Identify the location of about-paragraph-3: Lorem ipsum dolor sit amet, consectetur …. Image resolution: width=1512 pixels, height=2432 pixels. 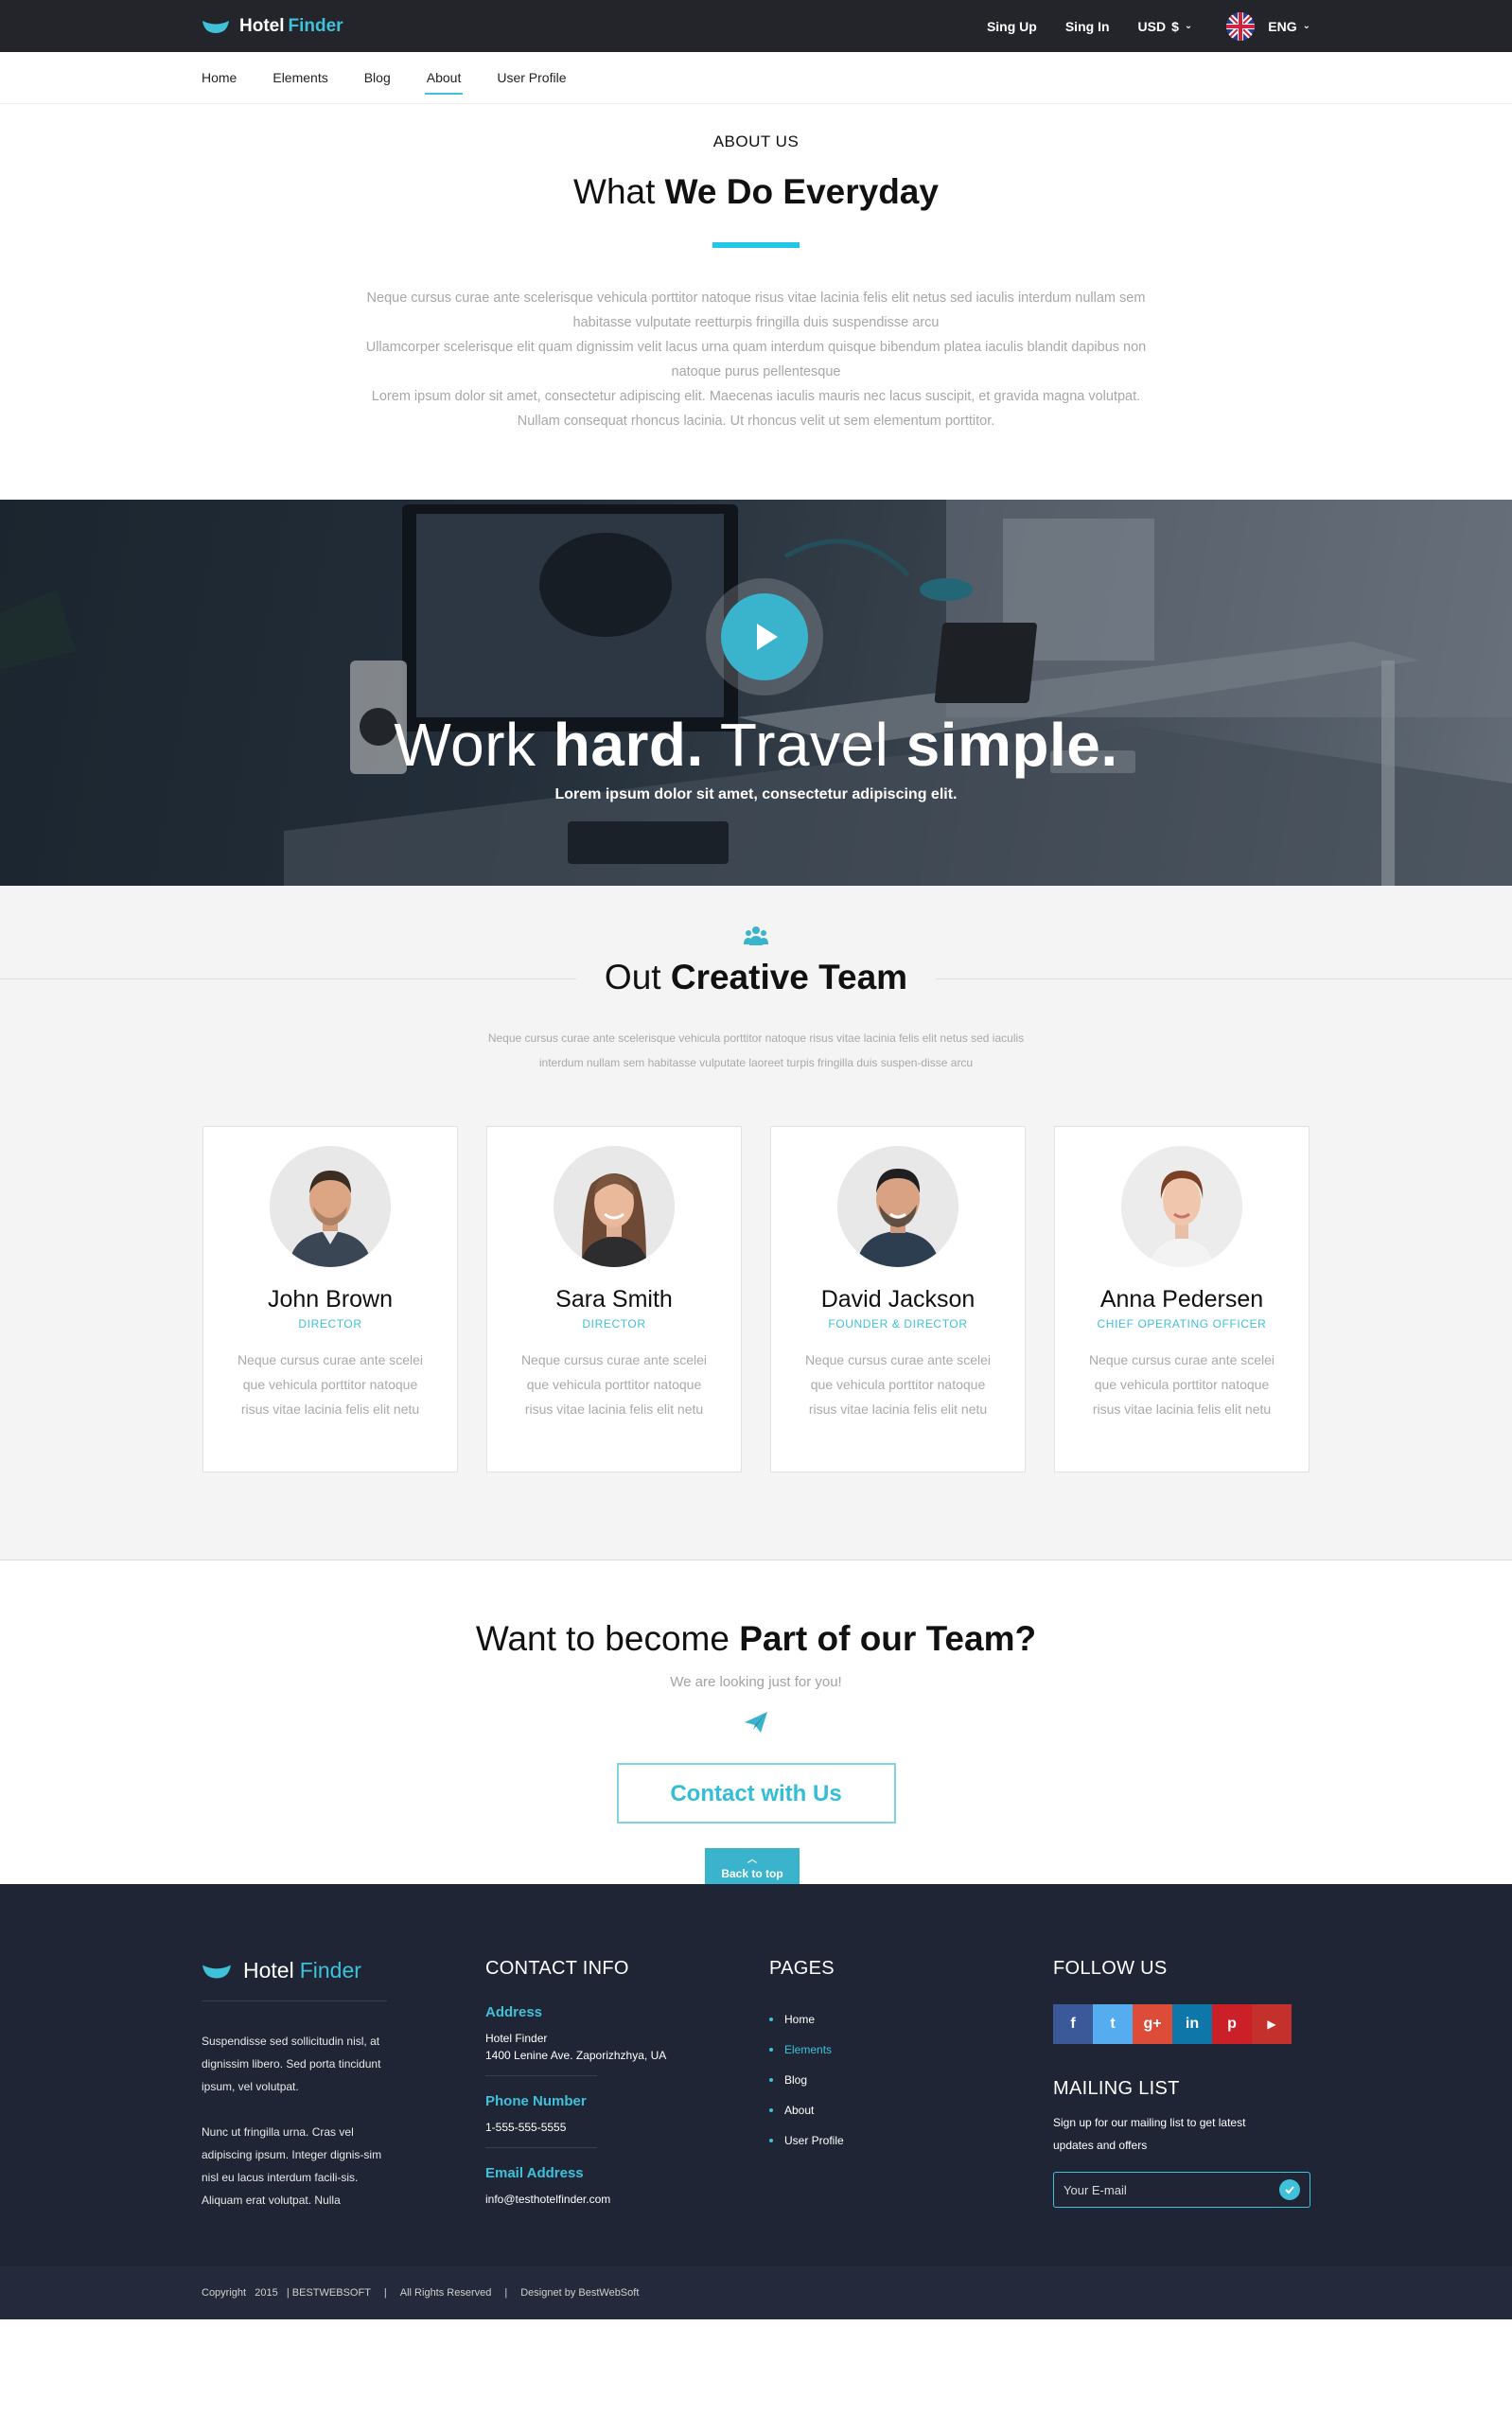
(756, 409).